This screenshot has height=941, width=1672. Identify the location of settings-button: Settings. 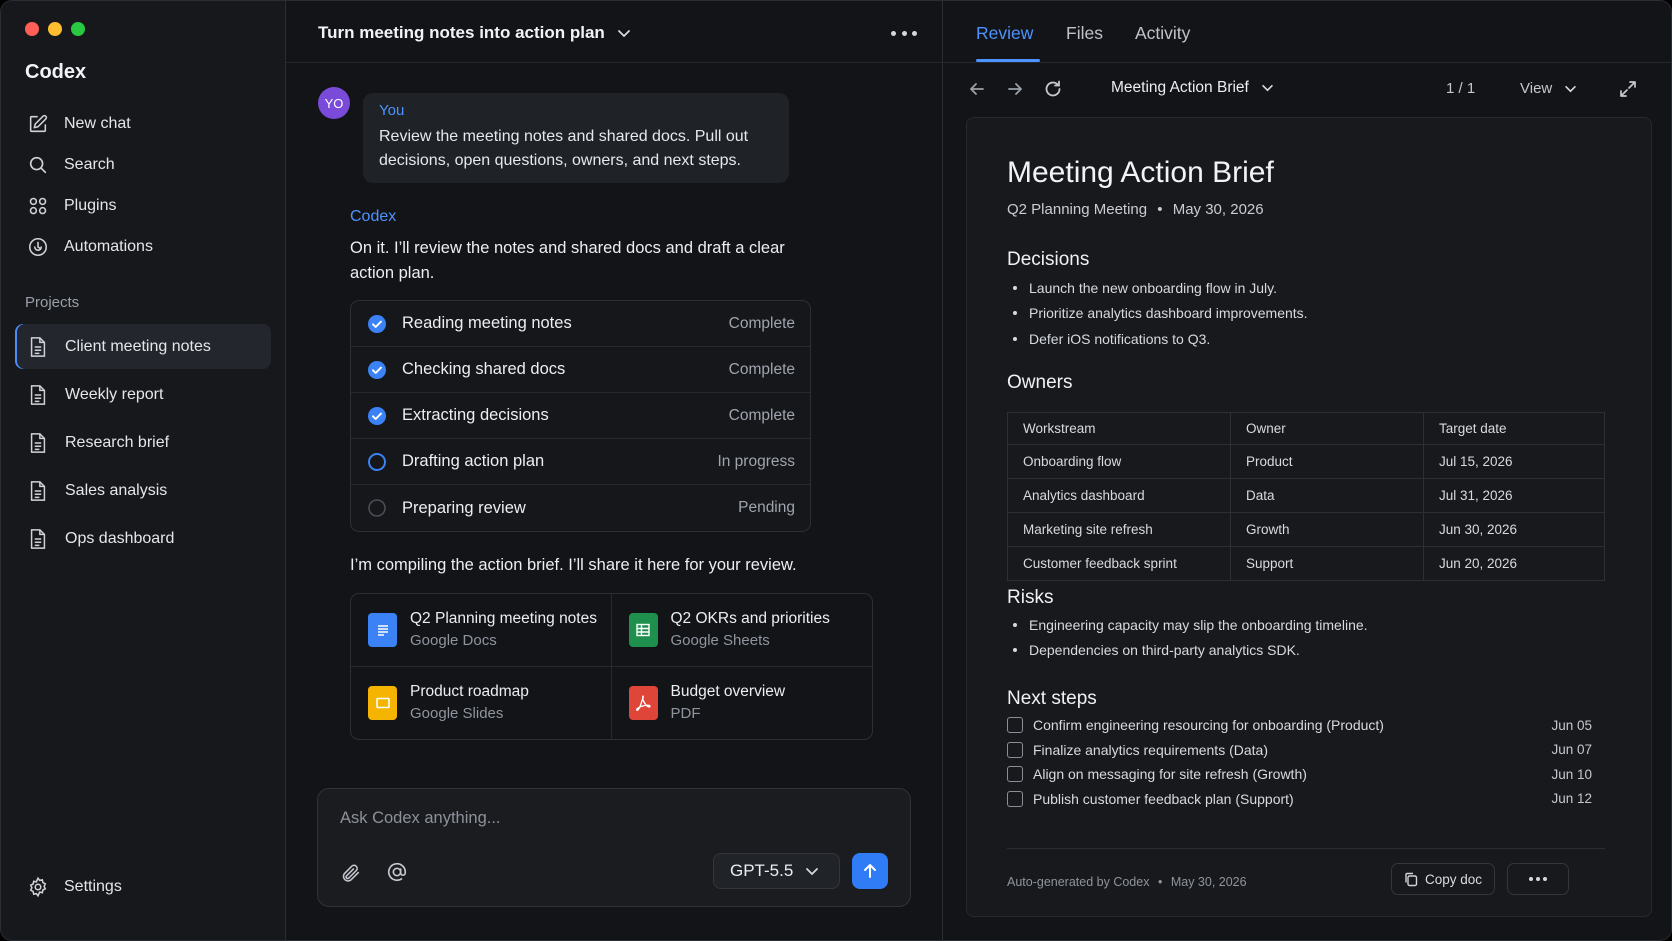
(74, 887).